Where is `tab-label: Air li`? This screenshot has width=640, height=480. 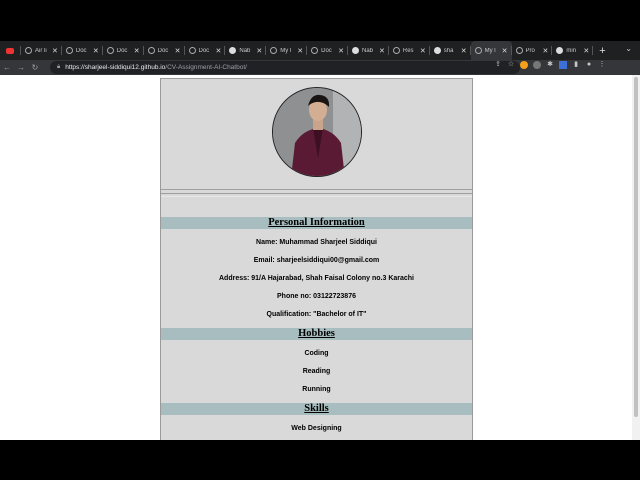
tab-label: Air li is located at coordinates (41, 50).